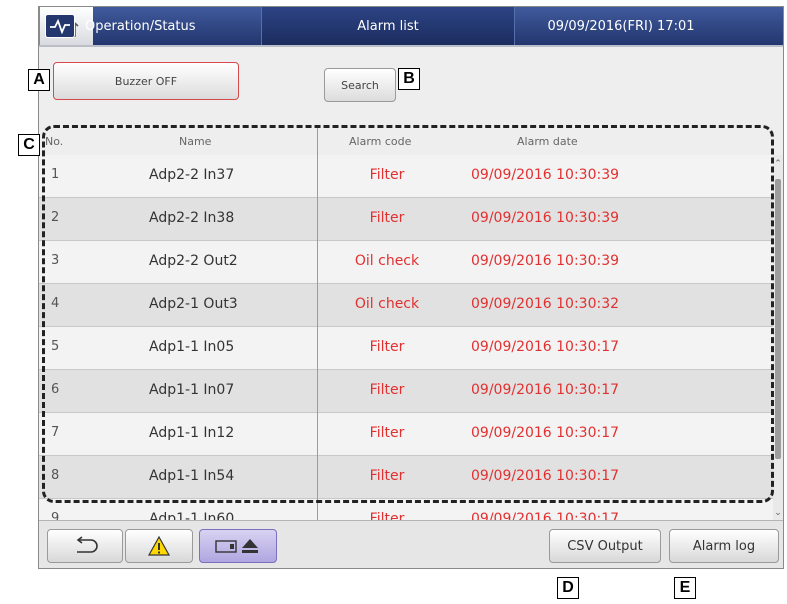 Image resolution: width=787 pixels, height=604 pixels. I want to click on page-title: Alarm list, so click(388, 26).